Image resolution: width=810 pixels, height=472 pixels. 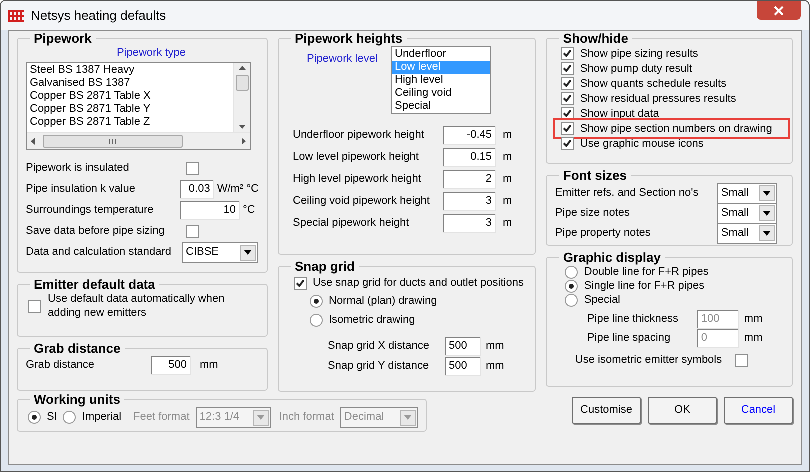 I want to click on pipework-level-list: Underfloor Low level High level Ceiling void Special, so click(x=441, y=80).